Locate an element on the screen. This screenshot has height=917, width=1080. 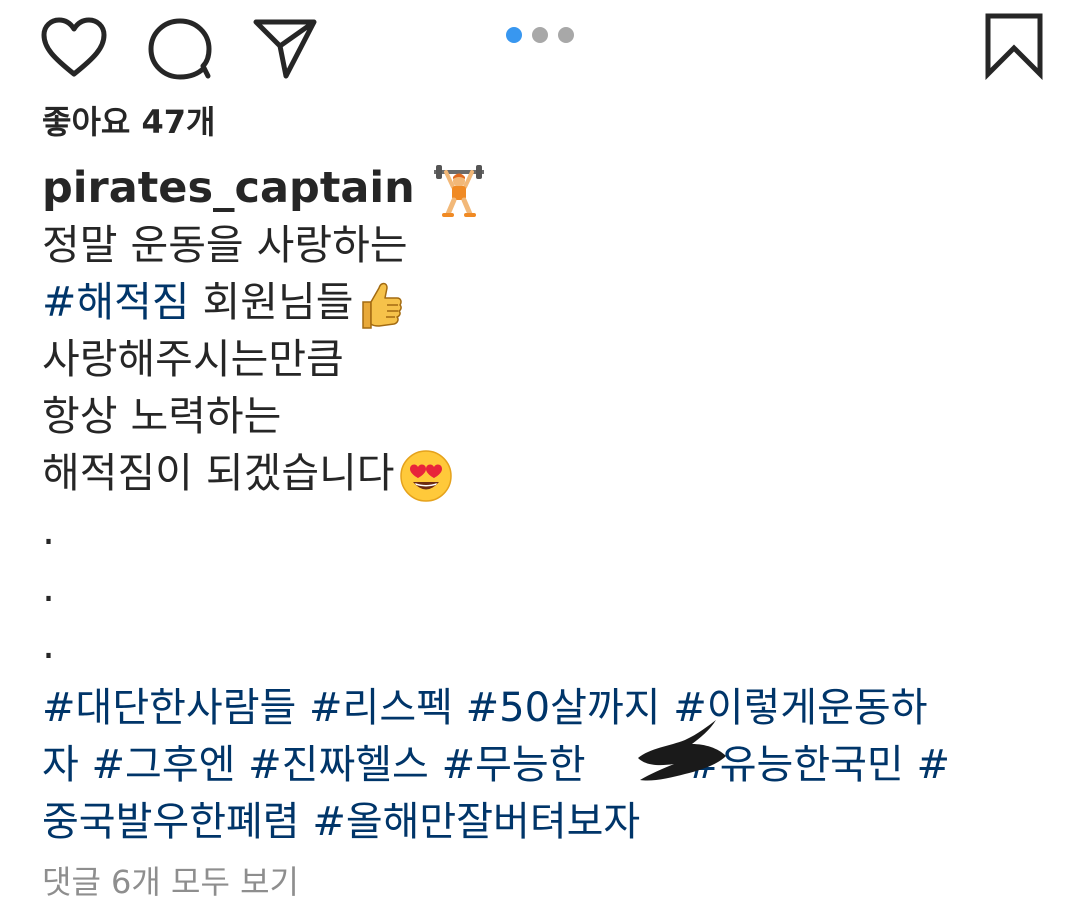
hashtag-line: 자 #그후엔 #진짜헬스 #무능한 #유능한국민 # is located at coordinates (542, 765).